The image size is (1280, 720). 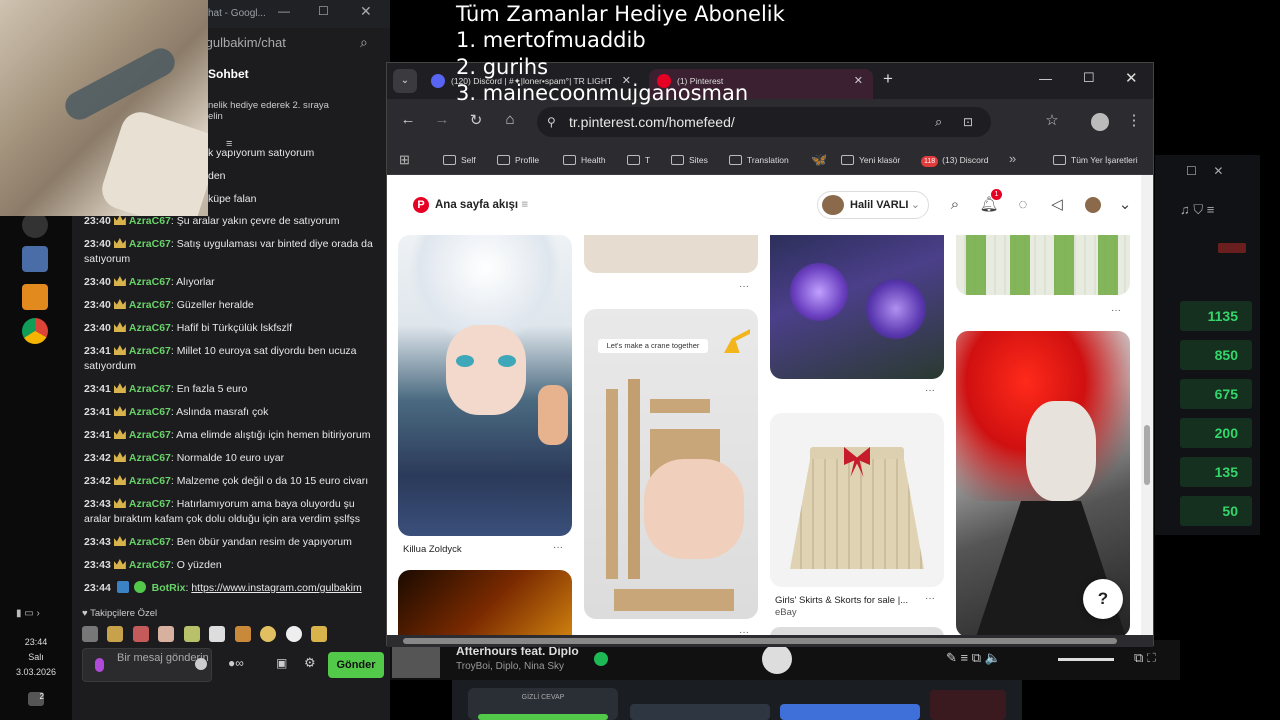 What do you see at coordinates (1086, 659) in the screenshot?
I see `volume-slider` at bounding box center [1086, 659].